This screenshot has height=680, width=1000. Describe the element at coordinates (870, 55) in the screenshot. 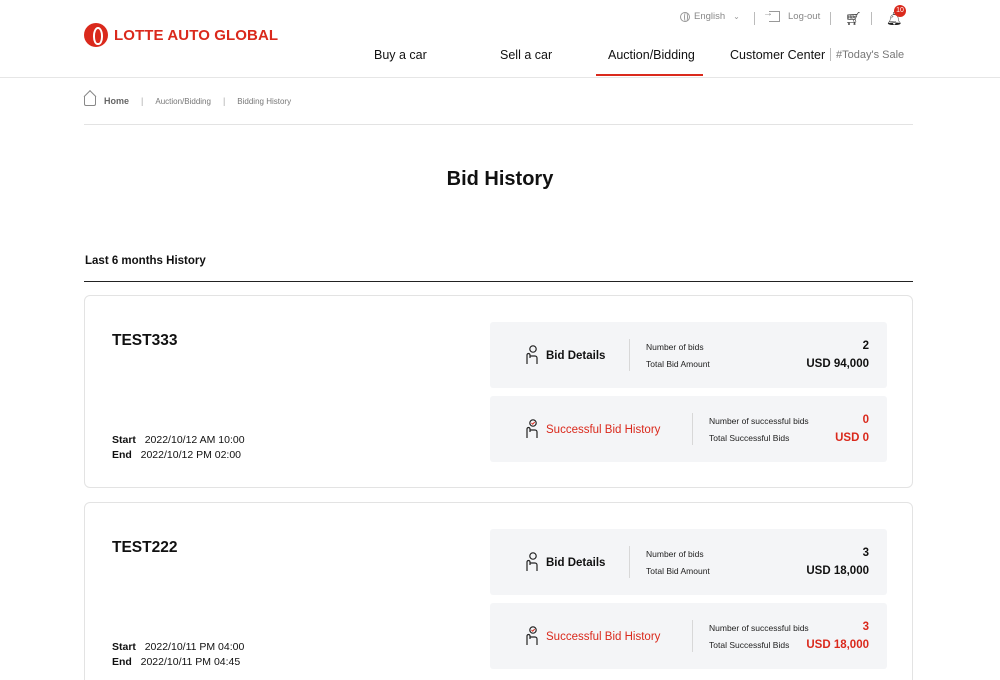

I see `nav-todays-sale: #Today's Sale` at that location.